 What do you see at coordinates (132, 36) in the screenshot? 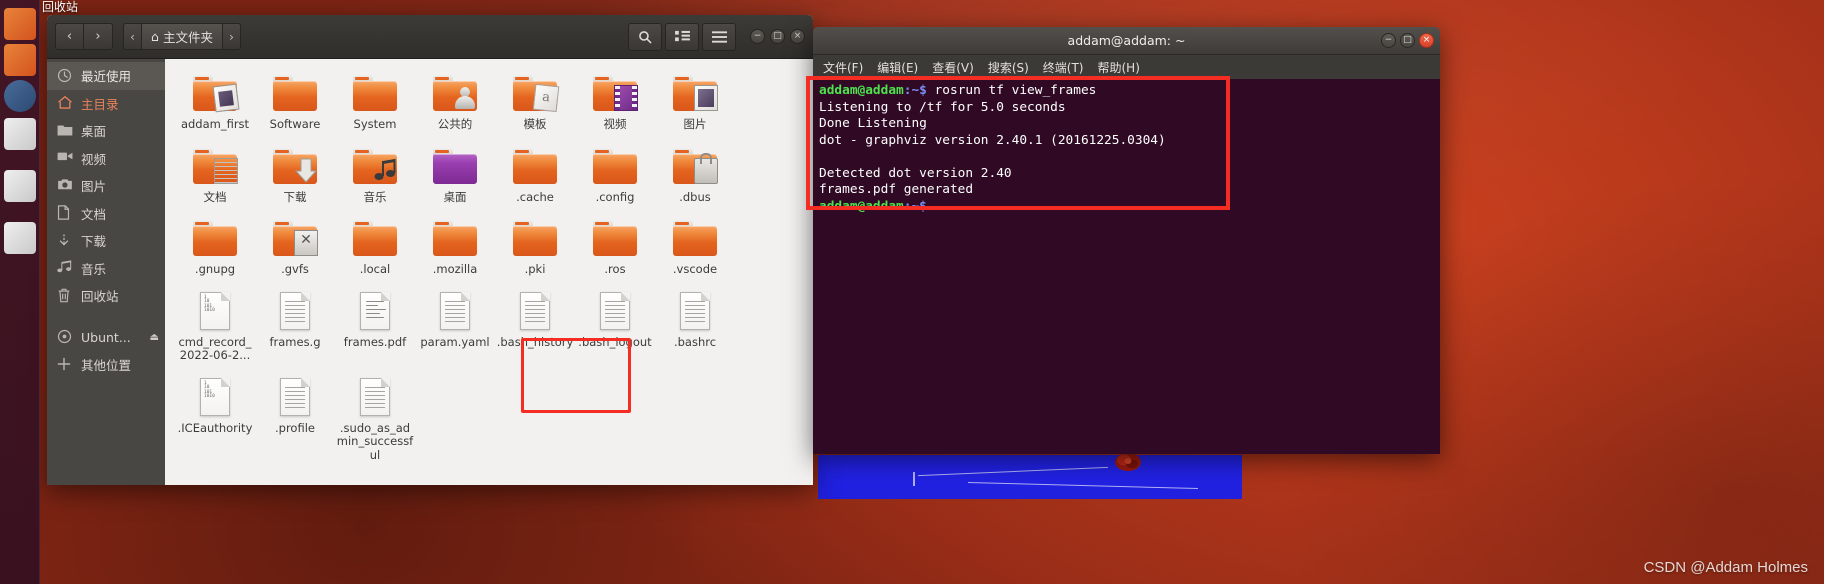
I see `breadcrumb-prev-button: ‹` at bounding box center [132, 36].